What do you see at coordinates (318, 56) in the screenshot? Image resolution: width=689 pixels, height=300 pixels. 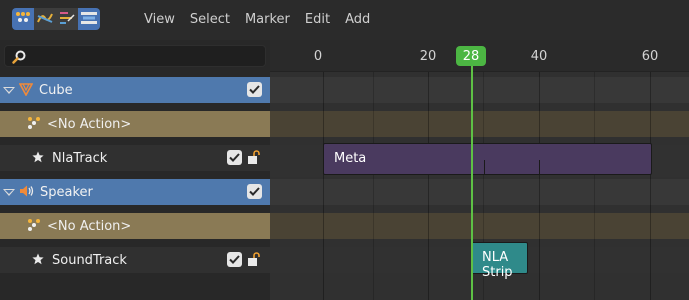 I see `tick-label: 0` at bounding box center [318, 56].